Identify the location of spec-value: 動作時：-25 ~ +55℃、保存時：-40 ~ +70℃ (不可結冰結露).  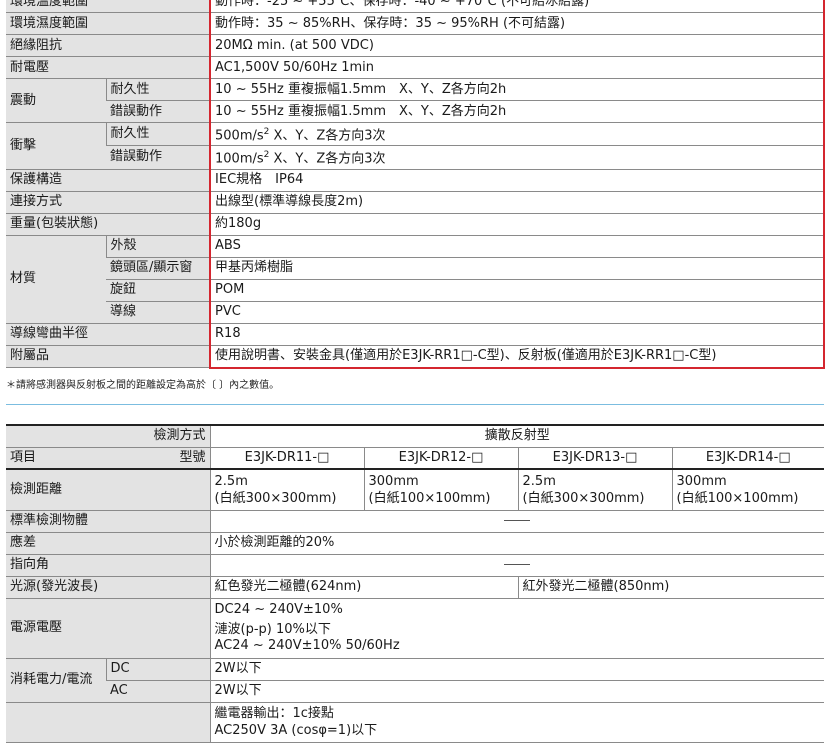
(517, 6).